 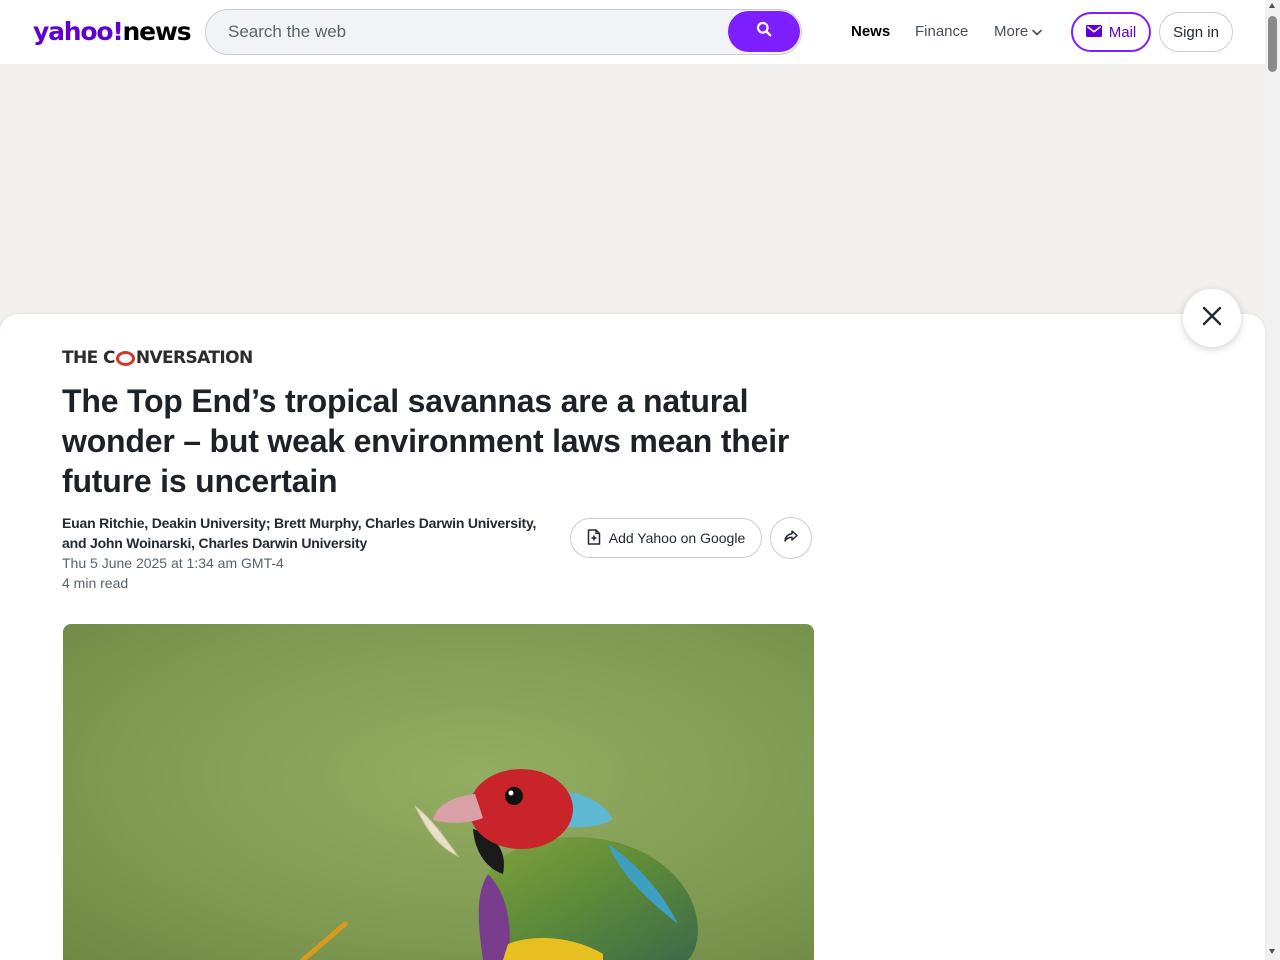 I want to click on logo-yahoo: yahoo!, so click(x=78, y=31).